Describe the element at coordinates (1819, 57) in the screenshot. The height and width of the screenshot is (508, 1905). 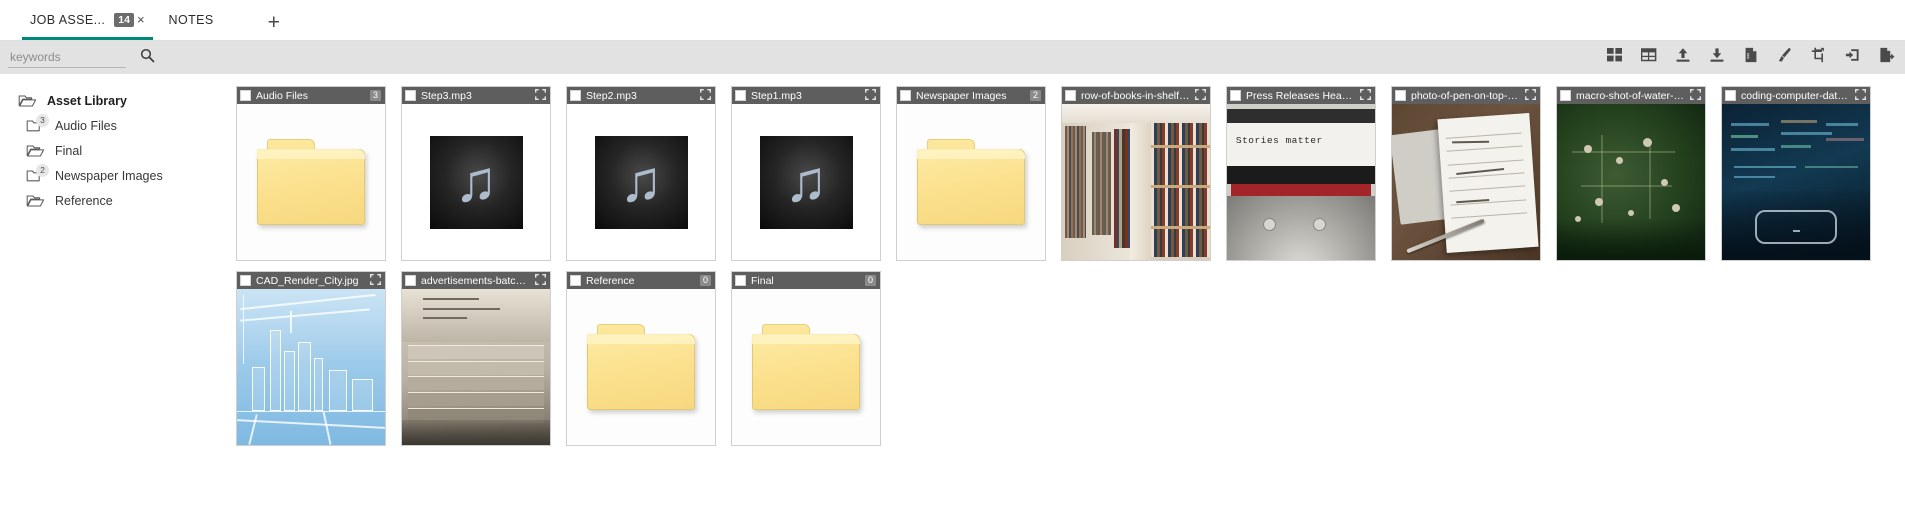
I see `crop-icon` at that location.